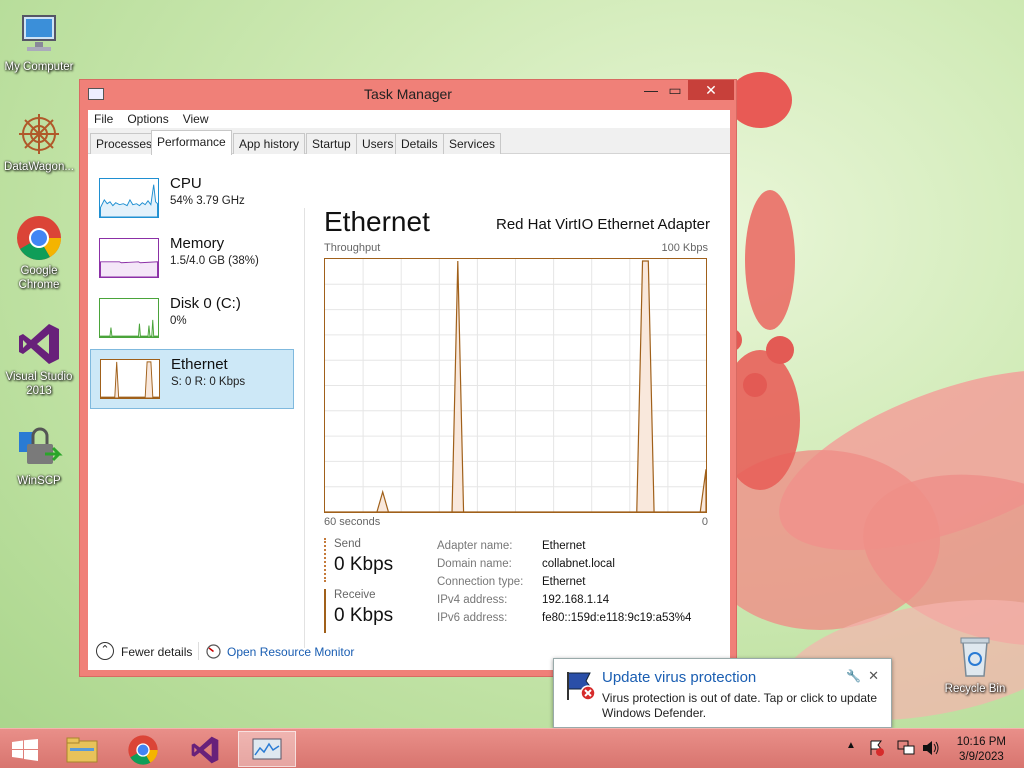 The height and width of the screenshot is (768, 1024). I want to click on desktop-icon-chrome: Google Chrome, so click(39, 253).